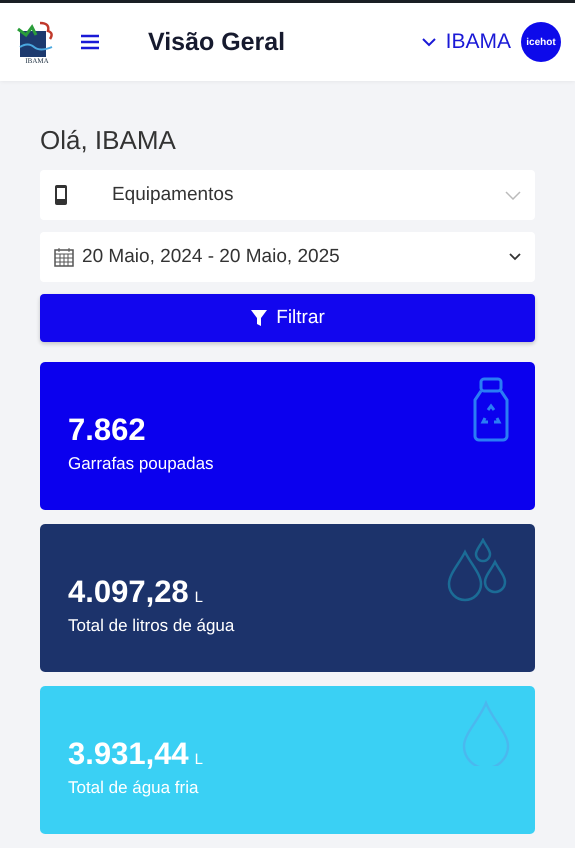 Image resolution: width=575 pixels, height=848 pixels. Describe the element at coordinates (486, 733) in the screenshot. I see `water-drop-icon` at that location.